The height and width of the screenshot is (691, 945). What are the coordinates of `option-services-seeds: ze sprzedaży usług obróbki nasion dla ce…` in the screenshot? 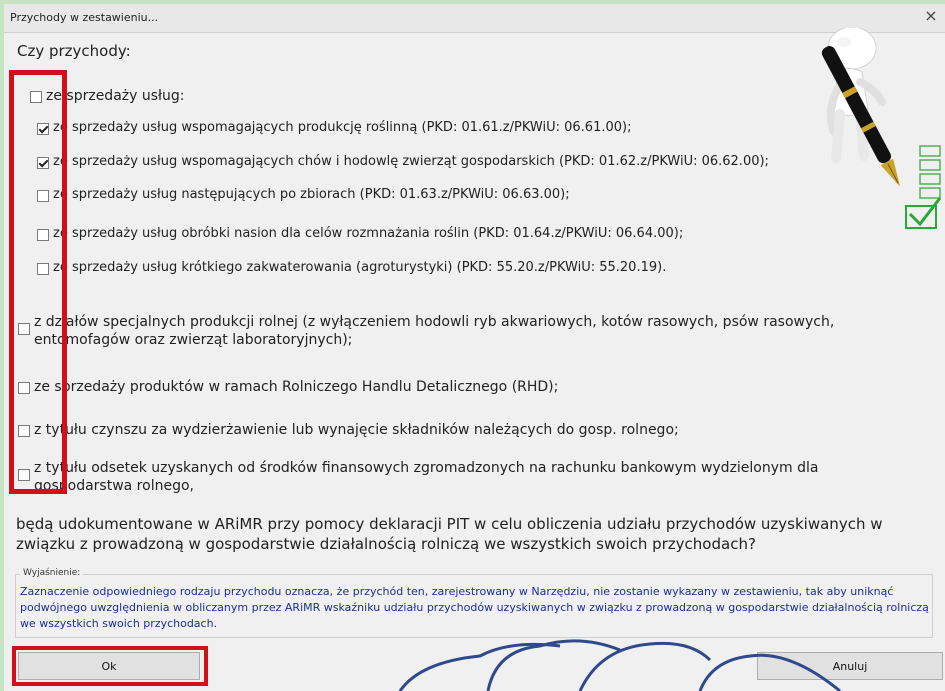 It's located at (432, 234).